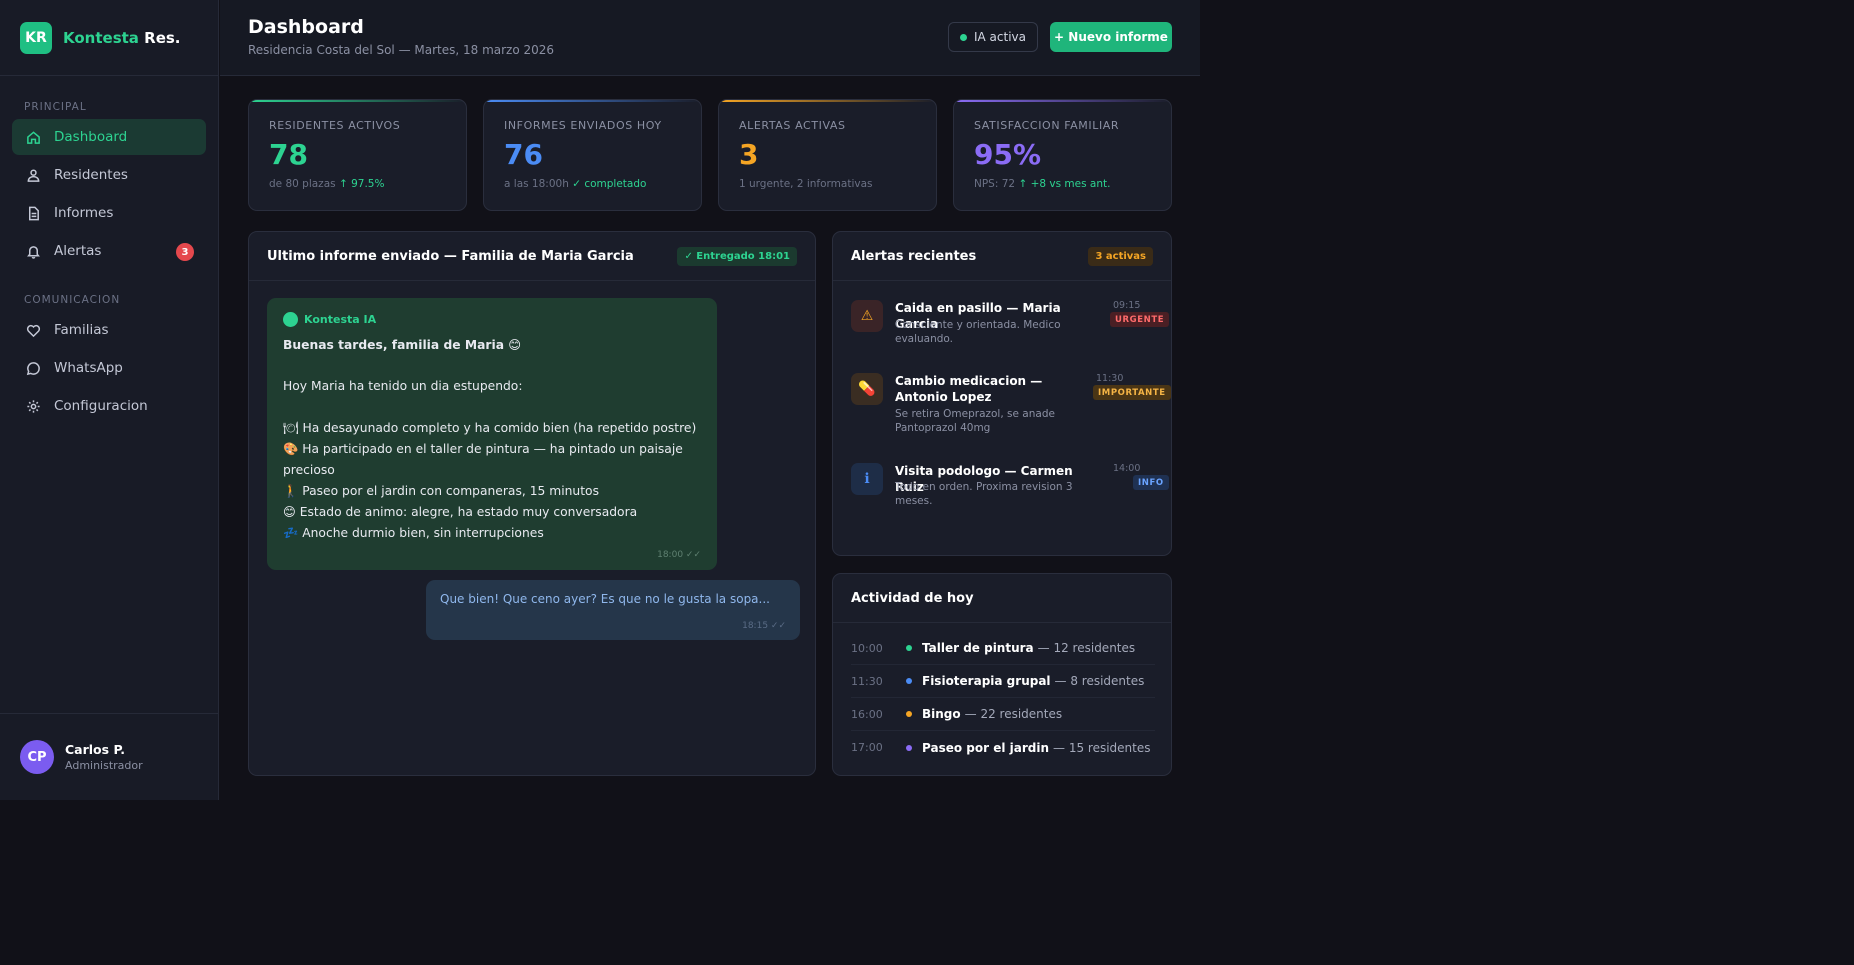 This screenshot has height=965, width=1854. I want to click on reply-time: 18:15 ✓✓, so click(764, 626).